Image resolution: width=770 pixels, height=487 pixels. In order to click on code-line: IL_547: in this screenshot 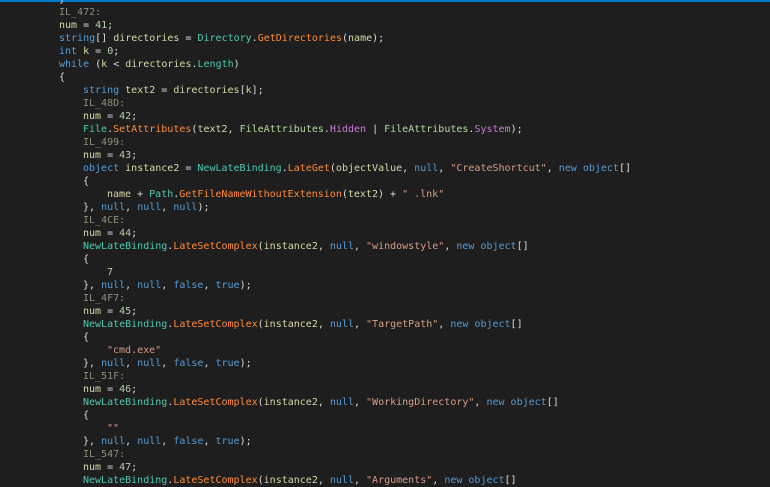, I will do `click(385, 454)`.